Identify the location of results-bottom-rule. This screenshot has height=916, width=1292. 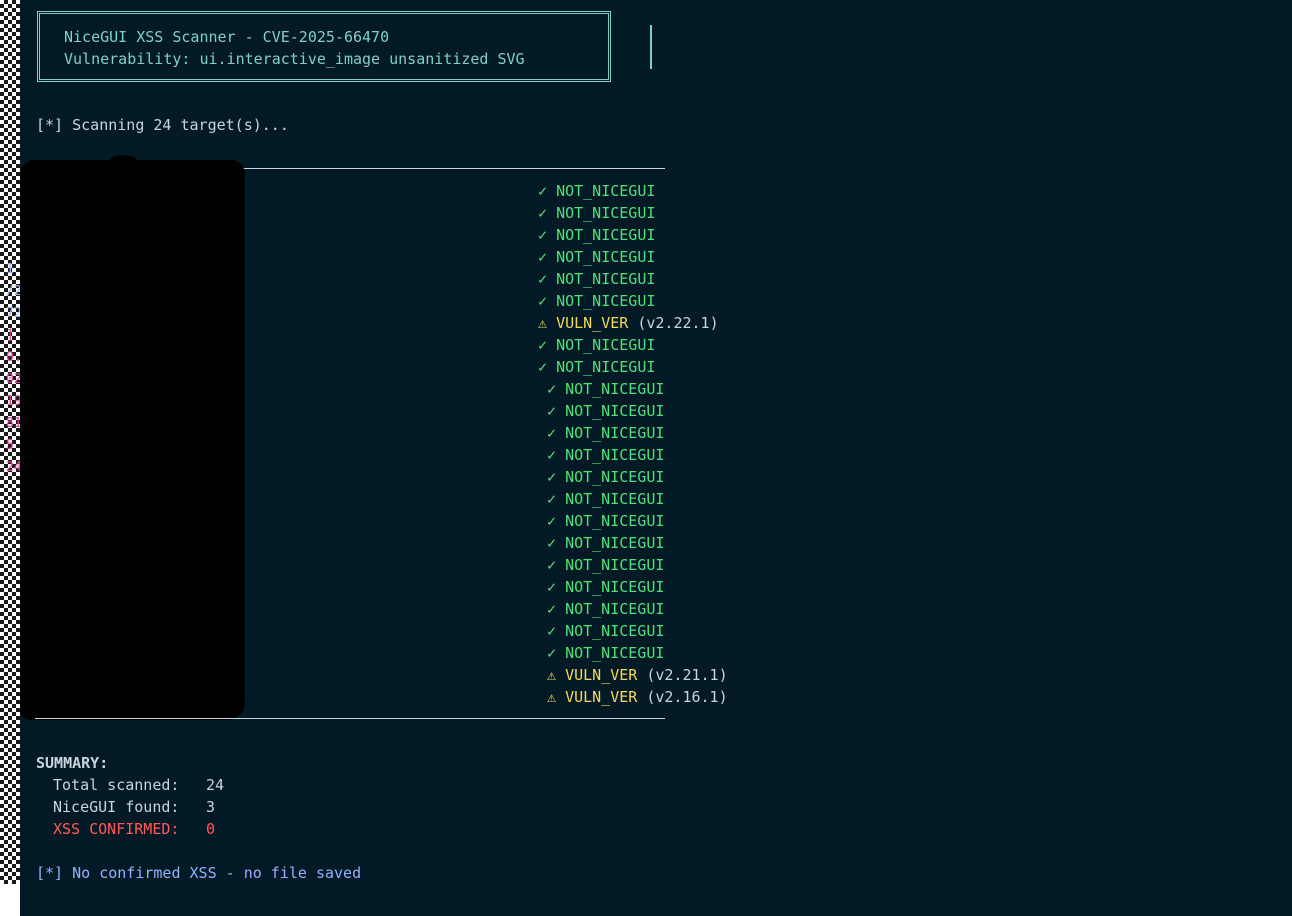
(350, 718).